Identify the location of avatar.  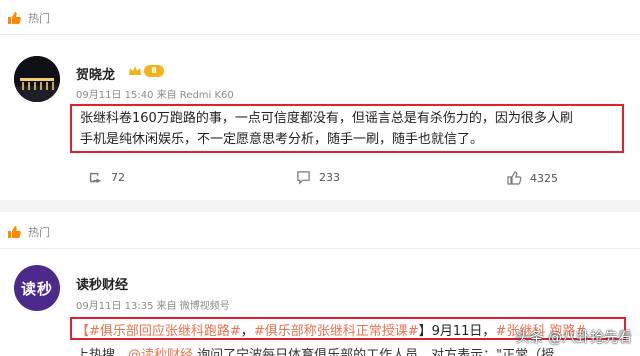
(37, 79).